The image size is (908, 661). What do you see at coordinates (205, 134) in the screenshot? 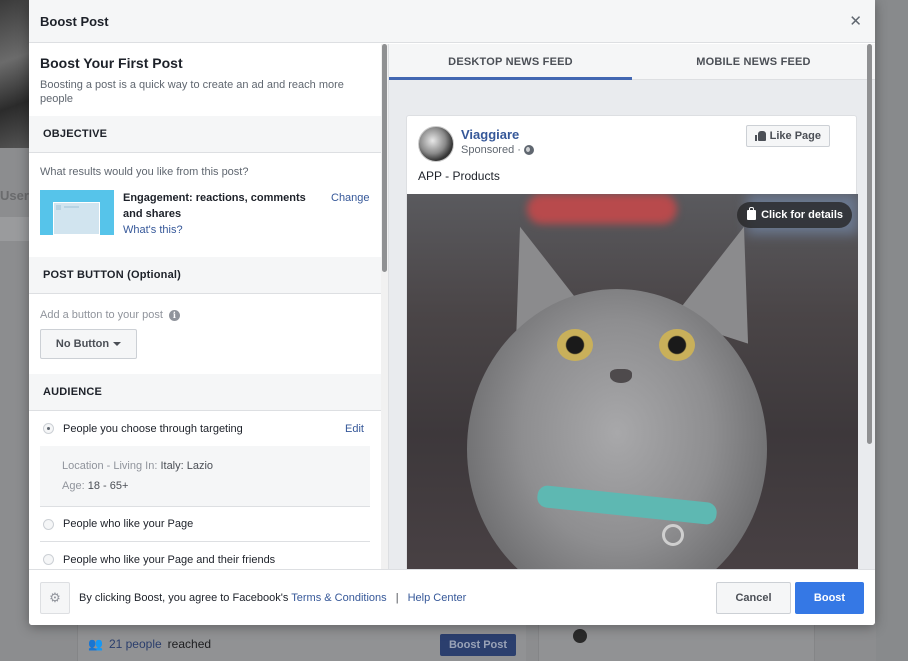
I see `objective-section-title: OBJECTIVE` at bounding box center [205, 134].